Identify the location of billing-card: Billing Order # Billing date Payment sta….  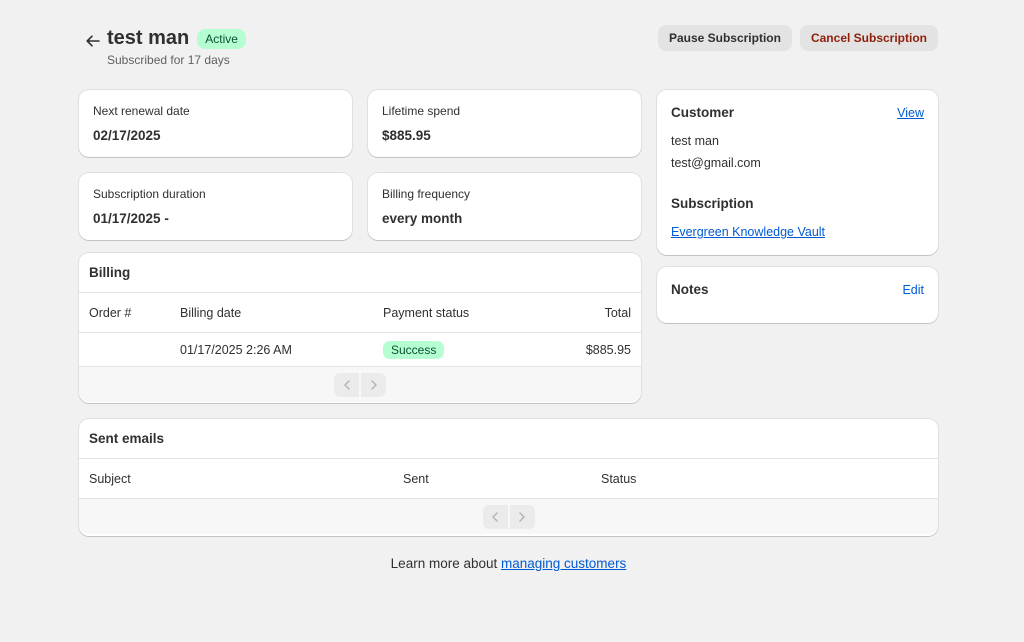
(360, 328).